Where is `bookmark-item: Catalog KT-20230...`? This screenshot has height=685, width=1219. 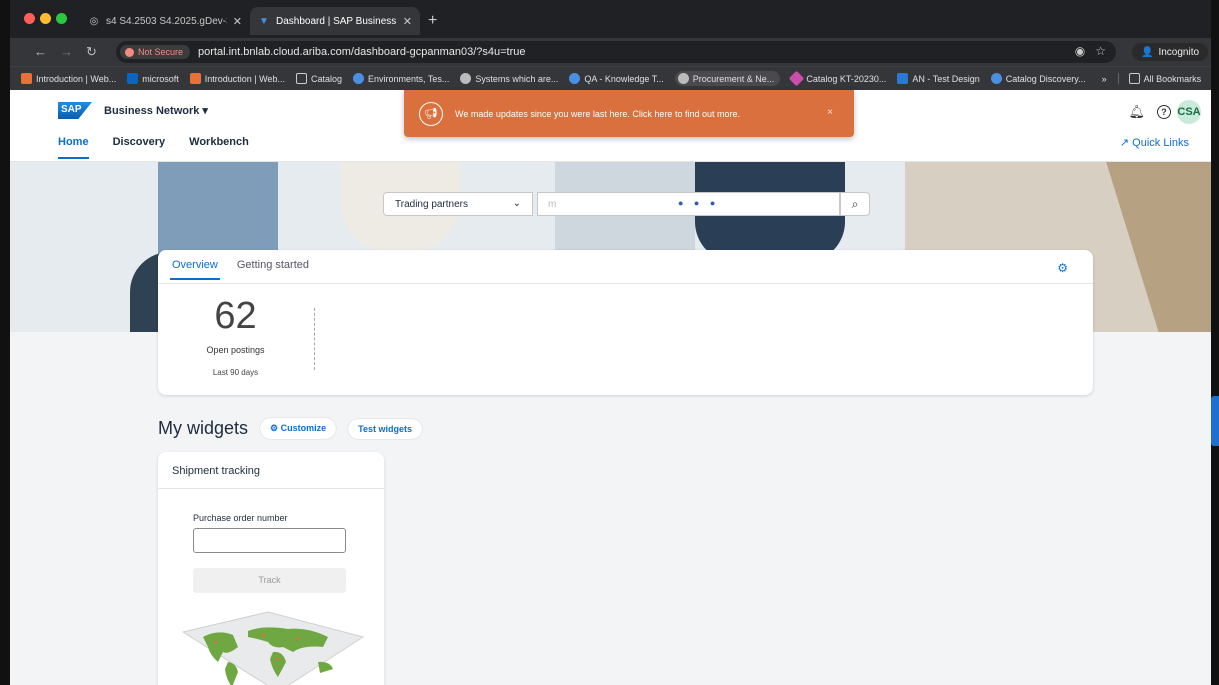 bookmark-item: Catalog KT-20230... is located at coordinates (838, 78).